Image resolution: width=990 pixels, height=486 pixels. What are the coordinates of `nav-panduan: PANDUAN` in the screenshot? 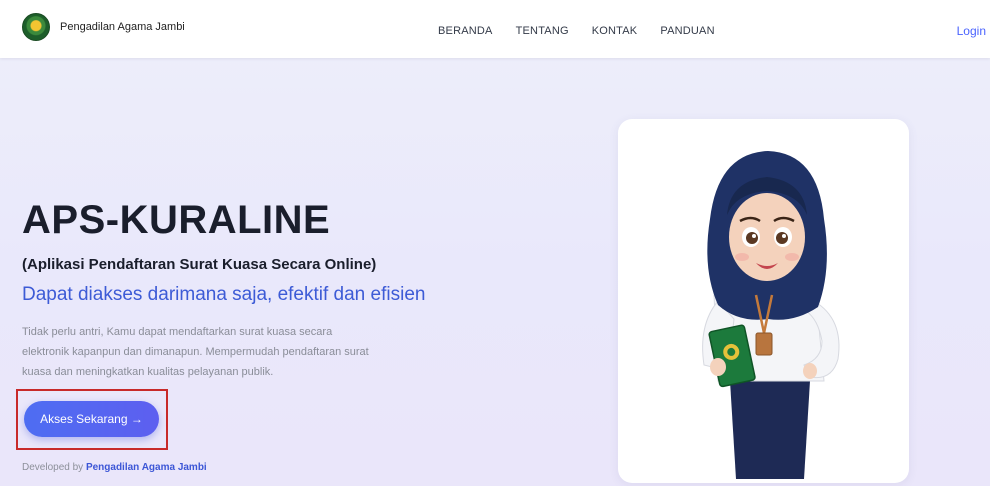 It's located at (687, 31).